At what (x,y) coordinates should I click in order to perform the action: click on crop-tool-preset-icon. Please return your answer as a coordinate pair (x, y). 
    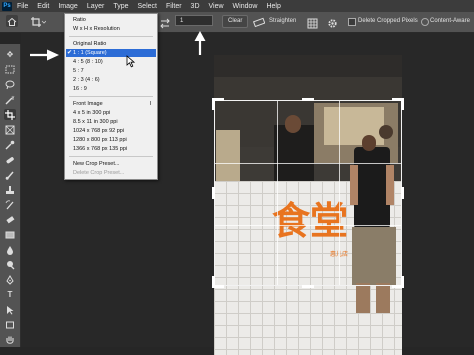
    Looking at the image, I should click on (38, 21).